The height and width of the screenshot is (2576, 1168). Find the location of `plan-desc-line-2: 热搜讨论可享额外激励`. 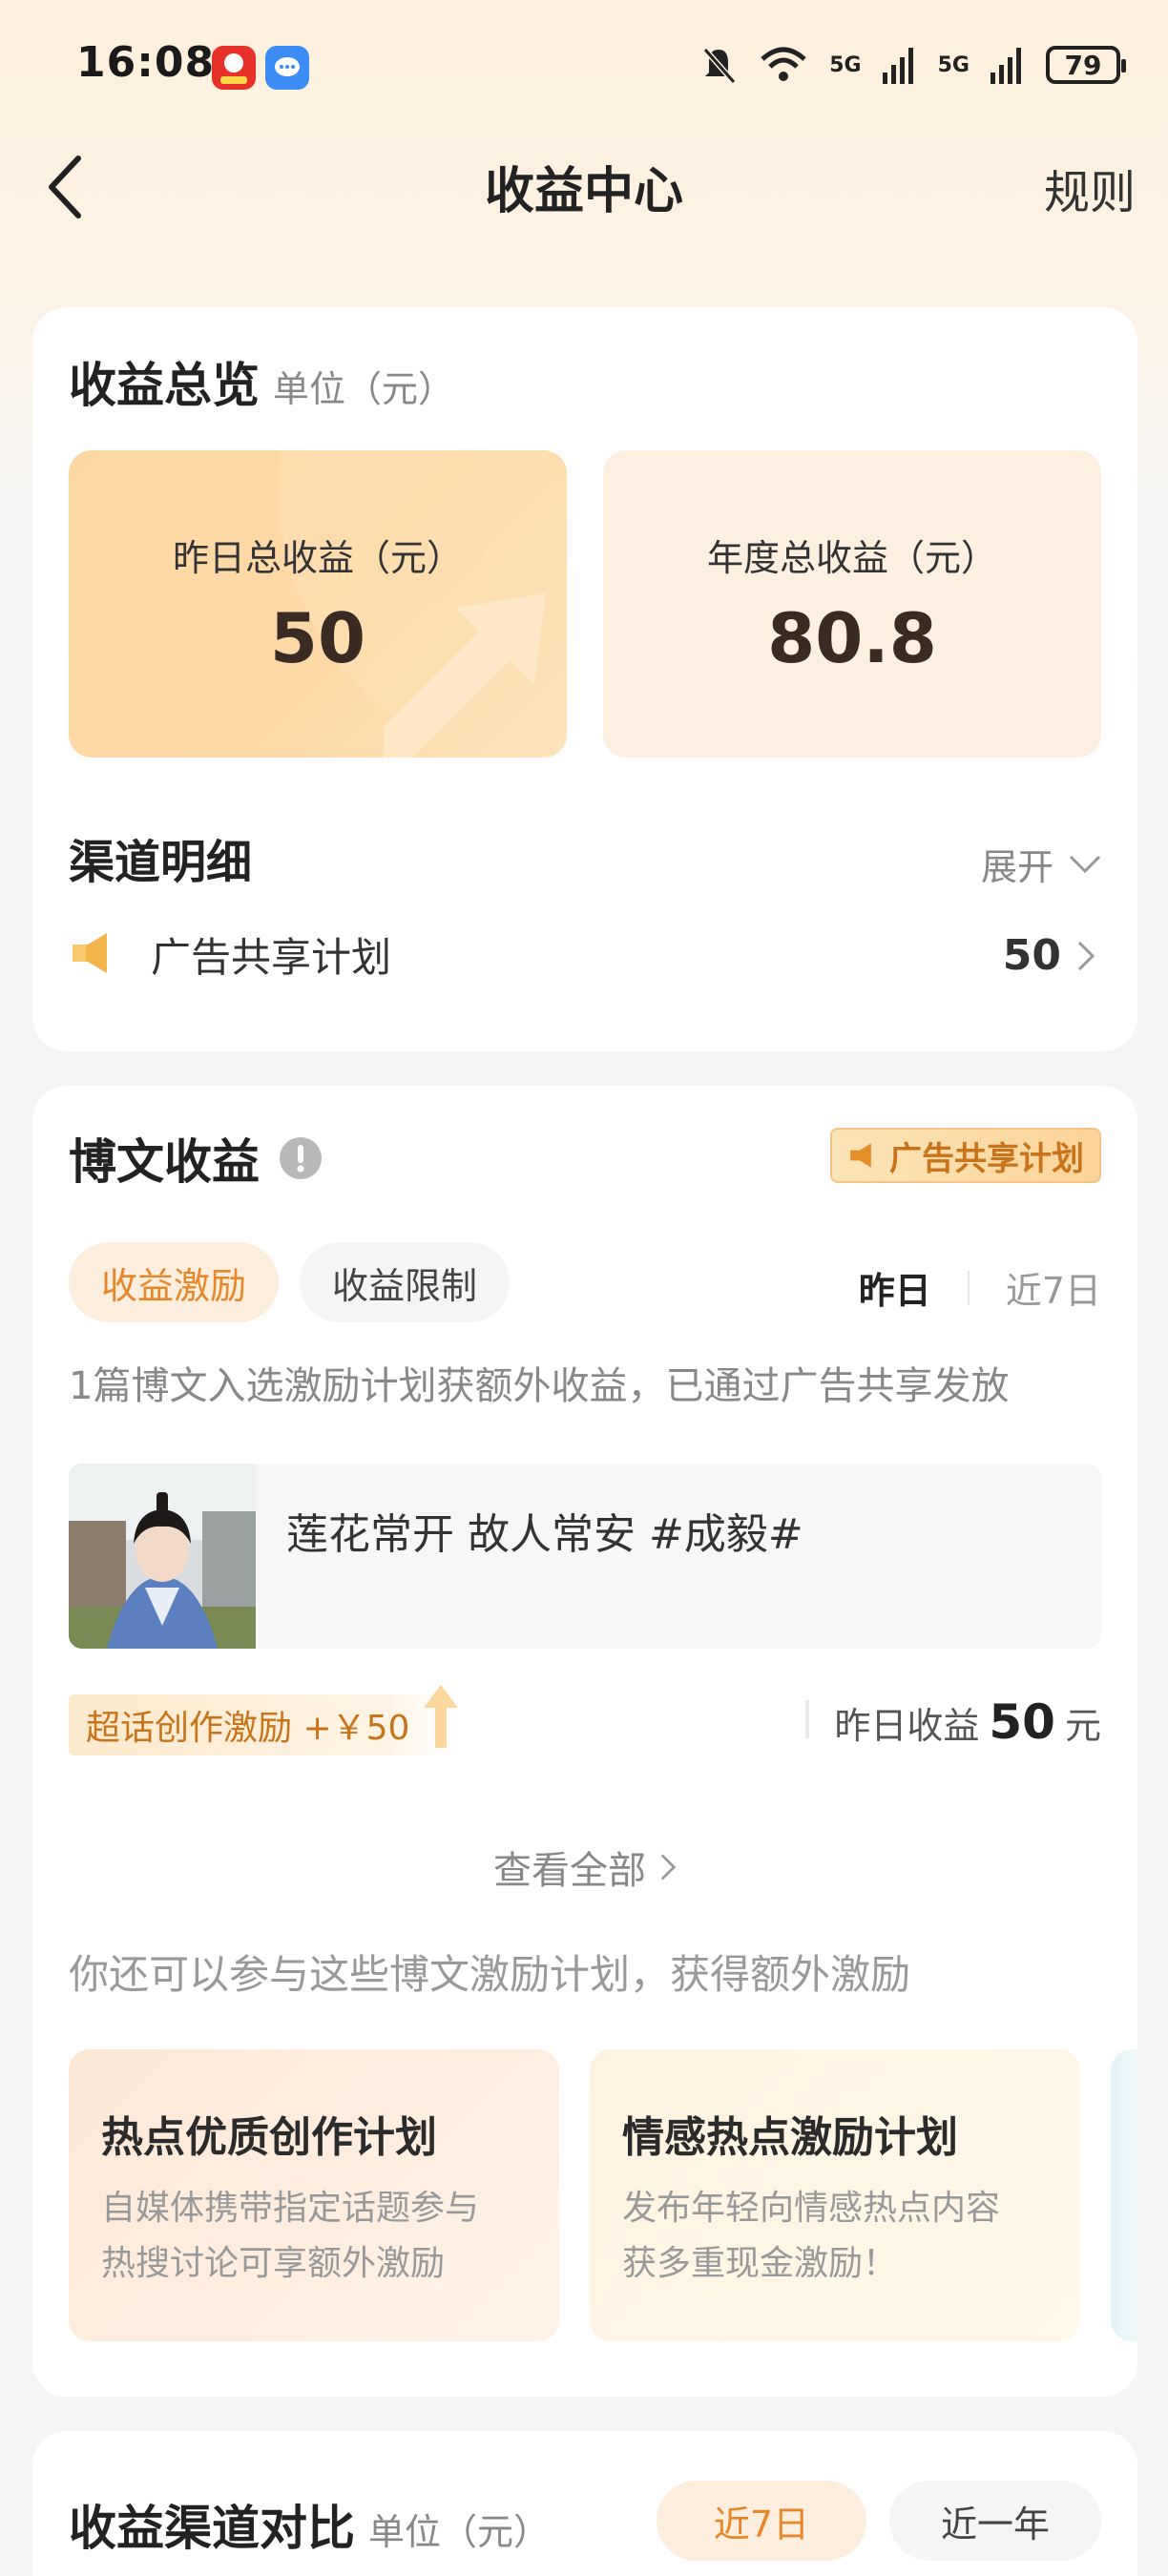

plan-desc-line-2: 热搜讨论可享额外激励 is located at coordinates (273, 2263).